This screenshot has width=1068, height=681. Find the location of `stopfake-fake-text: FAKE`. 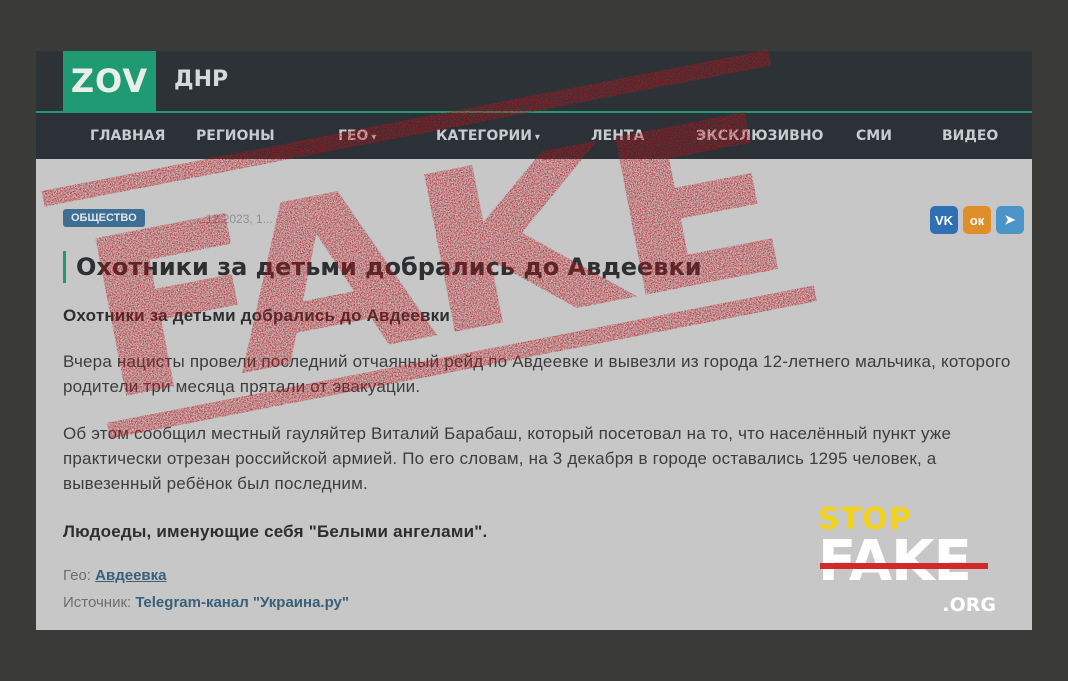

stopfake-fake-text: FAKE is located at coordinates (895, 561).